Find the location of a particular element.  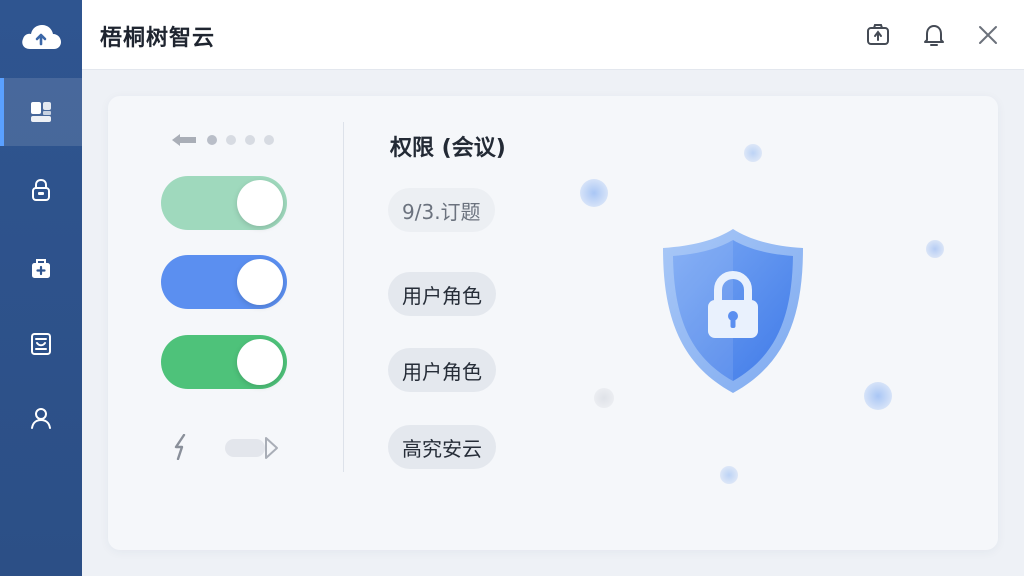

app-logo is located at coordinates (41, 37).